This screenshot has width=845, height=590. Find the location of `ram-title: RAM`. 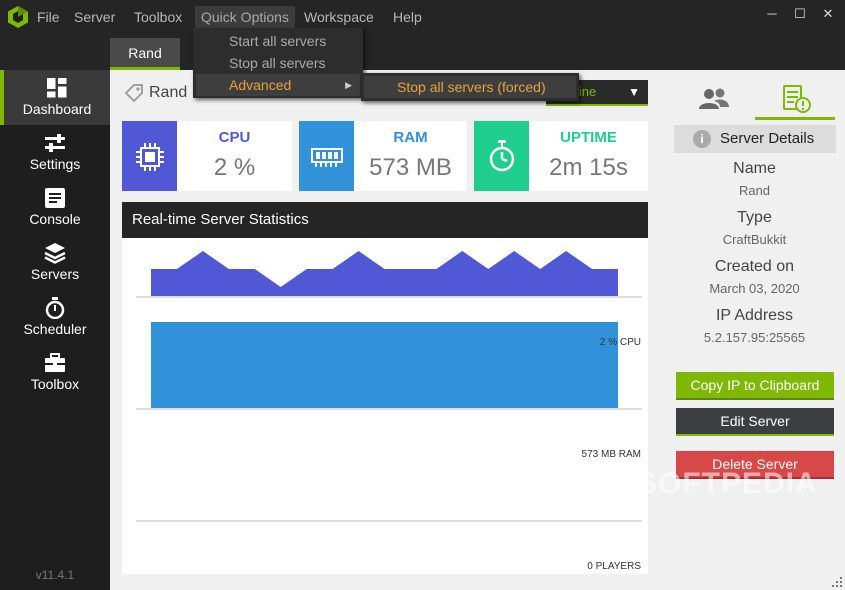

ram-title: RAM is located at coordinates (410, 137).